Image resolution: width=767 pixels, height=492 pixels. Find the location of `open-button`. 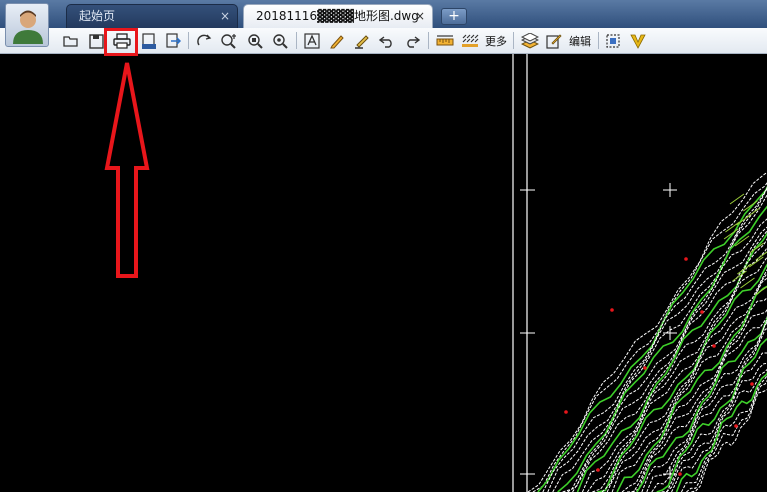

open-button is located at coordinates (71, 41).